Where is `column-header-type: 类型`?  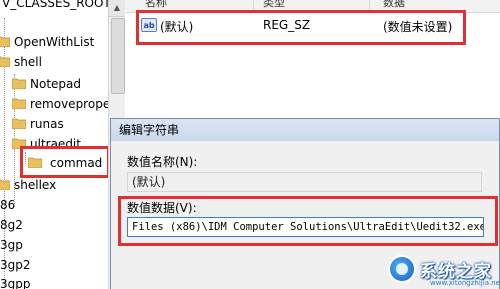 column-header-type: 类型 is located at coordinates (274, 4).